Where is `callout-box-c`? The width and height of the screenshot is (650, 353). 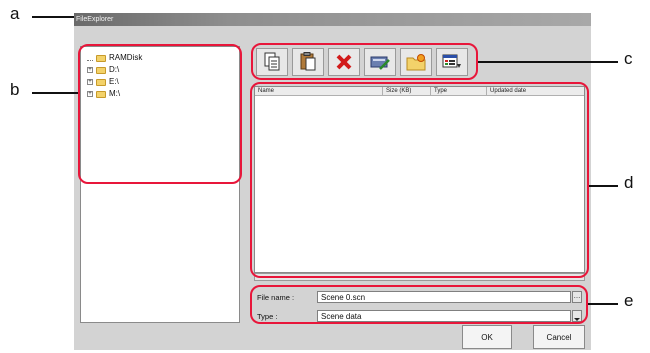 callout-box-c is located at coordinates (364, 61).